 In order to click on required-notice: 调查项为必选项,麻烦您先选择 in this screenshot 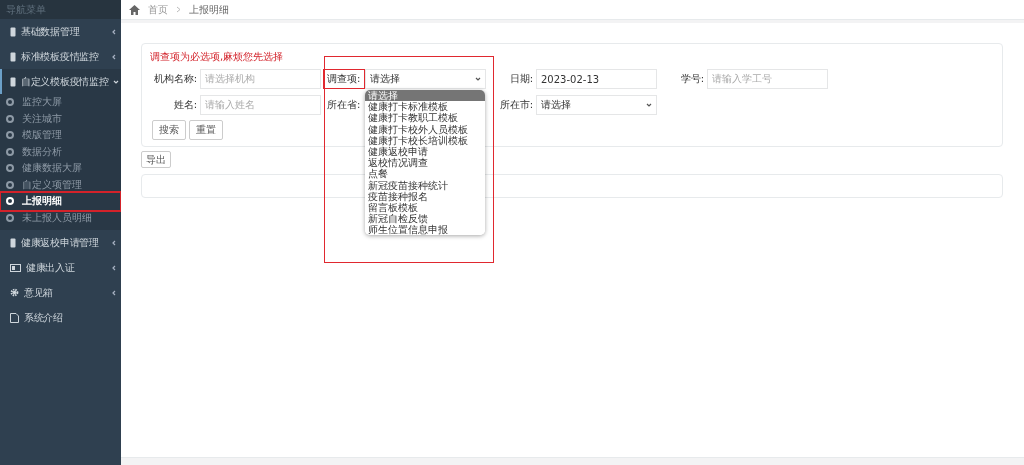, I will do `click(217, 57)`.